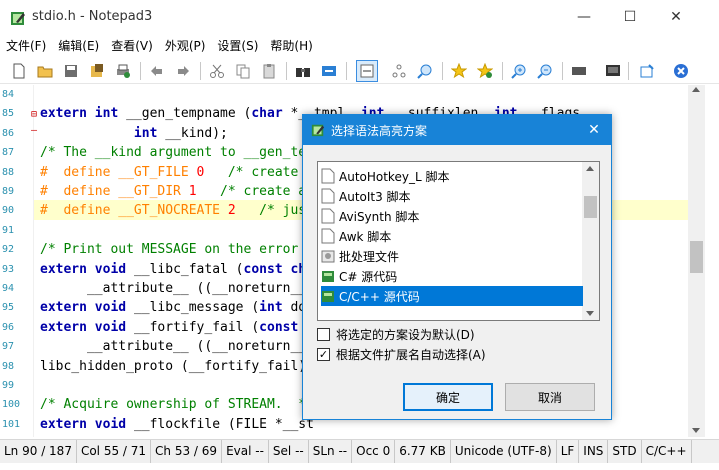 The width and height of the screenshot is (719, 470). Describe the element at coordinates (696, 257) in the screenshot. I see `scroll-thumb` at that location.